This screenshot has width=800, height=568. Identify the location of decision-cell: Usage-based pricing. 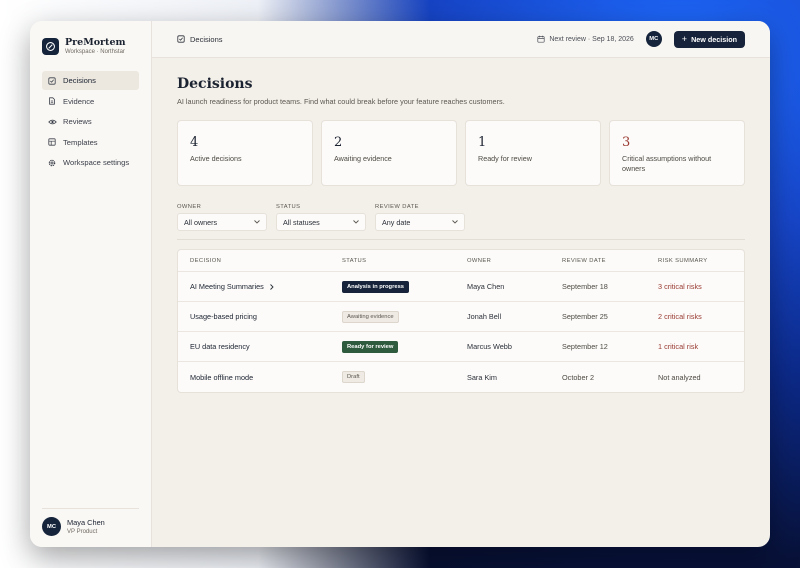
(260, 316).